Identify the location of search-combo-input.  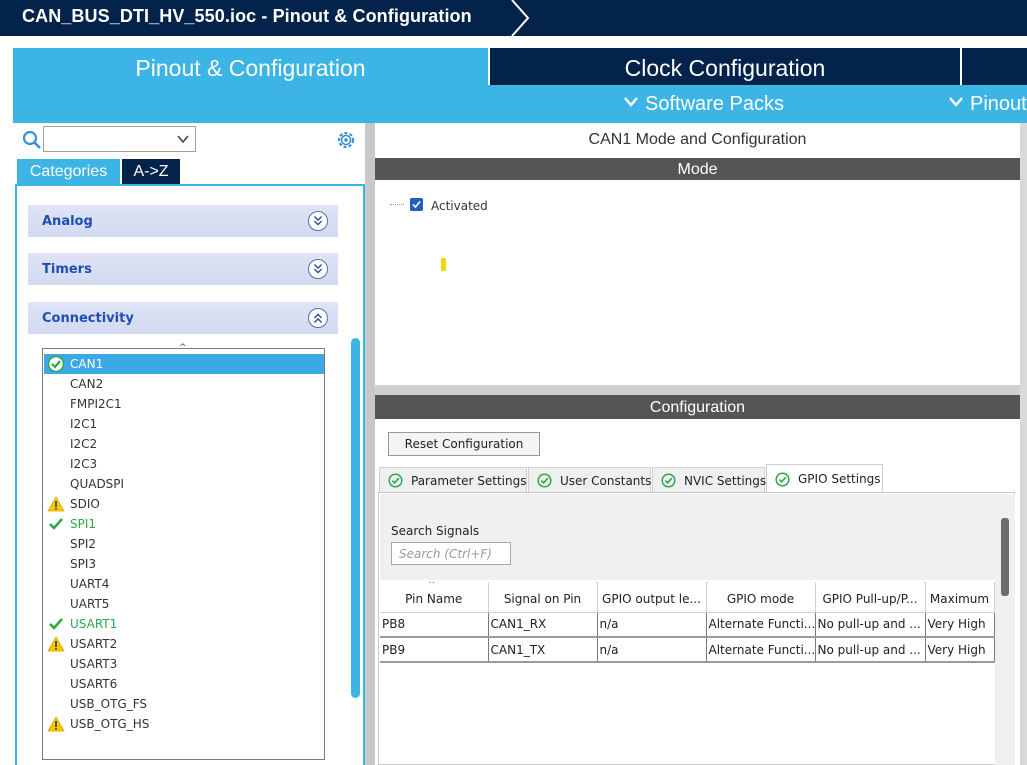
(119, 139).